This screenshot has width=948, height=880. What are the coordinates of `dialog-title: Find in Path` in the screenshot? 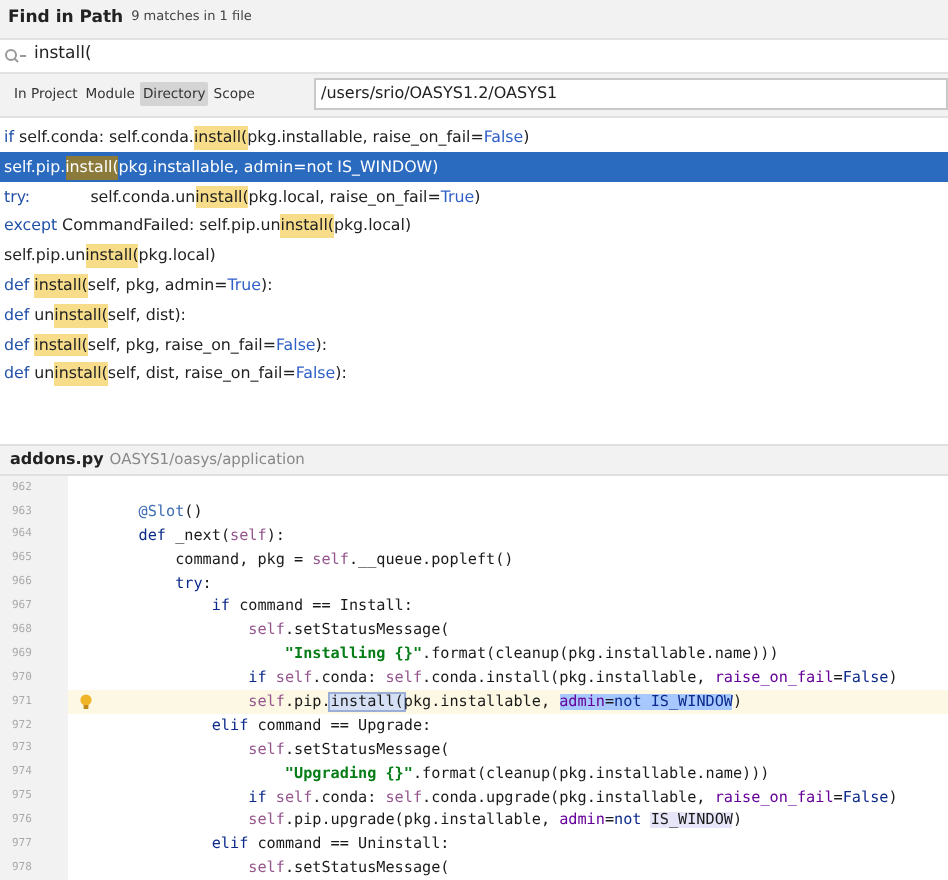 It's located at (66, 18).